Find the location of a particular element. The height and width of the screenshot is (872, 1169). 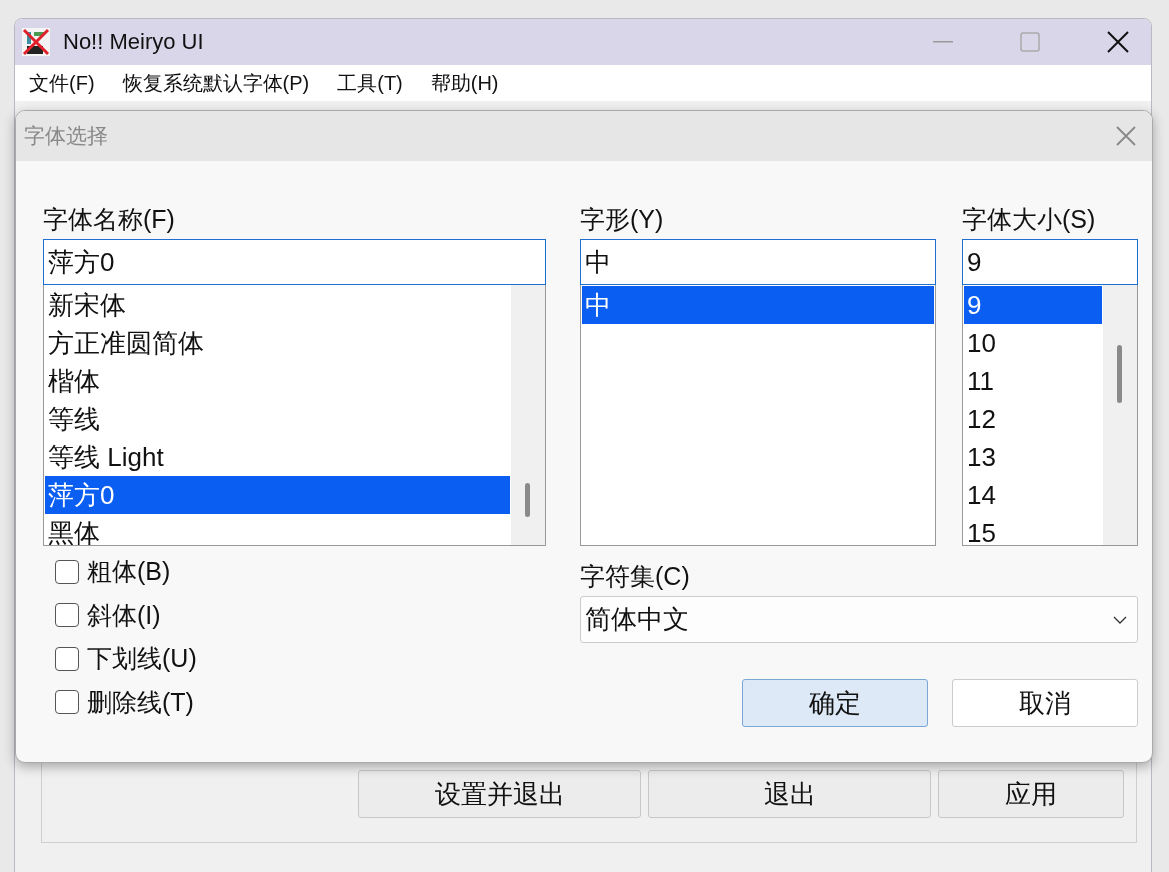

list-item: 等线 is located at coordinates (277, 419).